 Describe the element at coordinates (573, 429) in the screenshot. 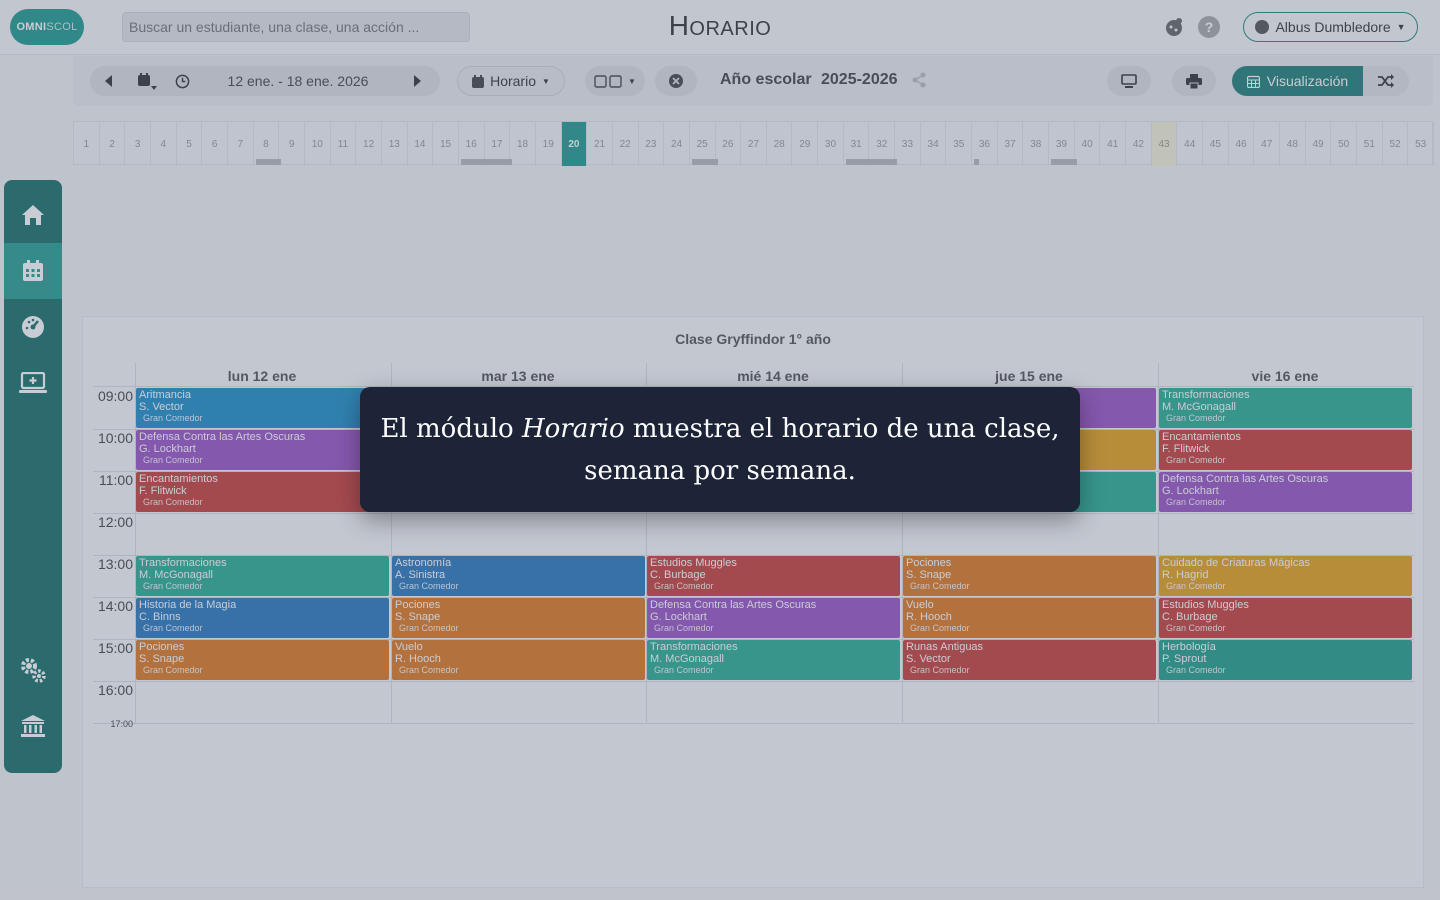

I see `tooltip-module-name: Horario` at that location.